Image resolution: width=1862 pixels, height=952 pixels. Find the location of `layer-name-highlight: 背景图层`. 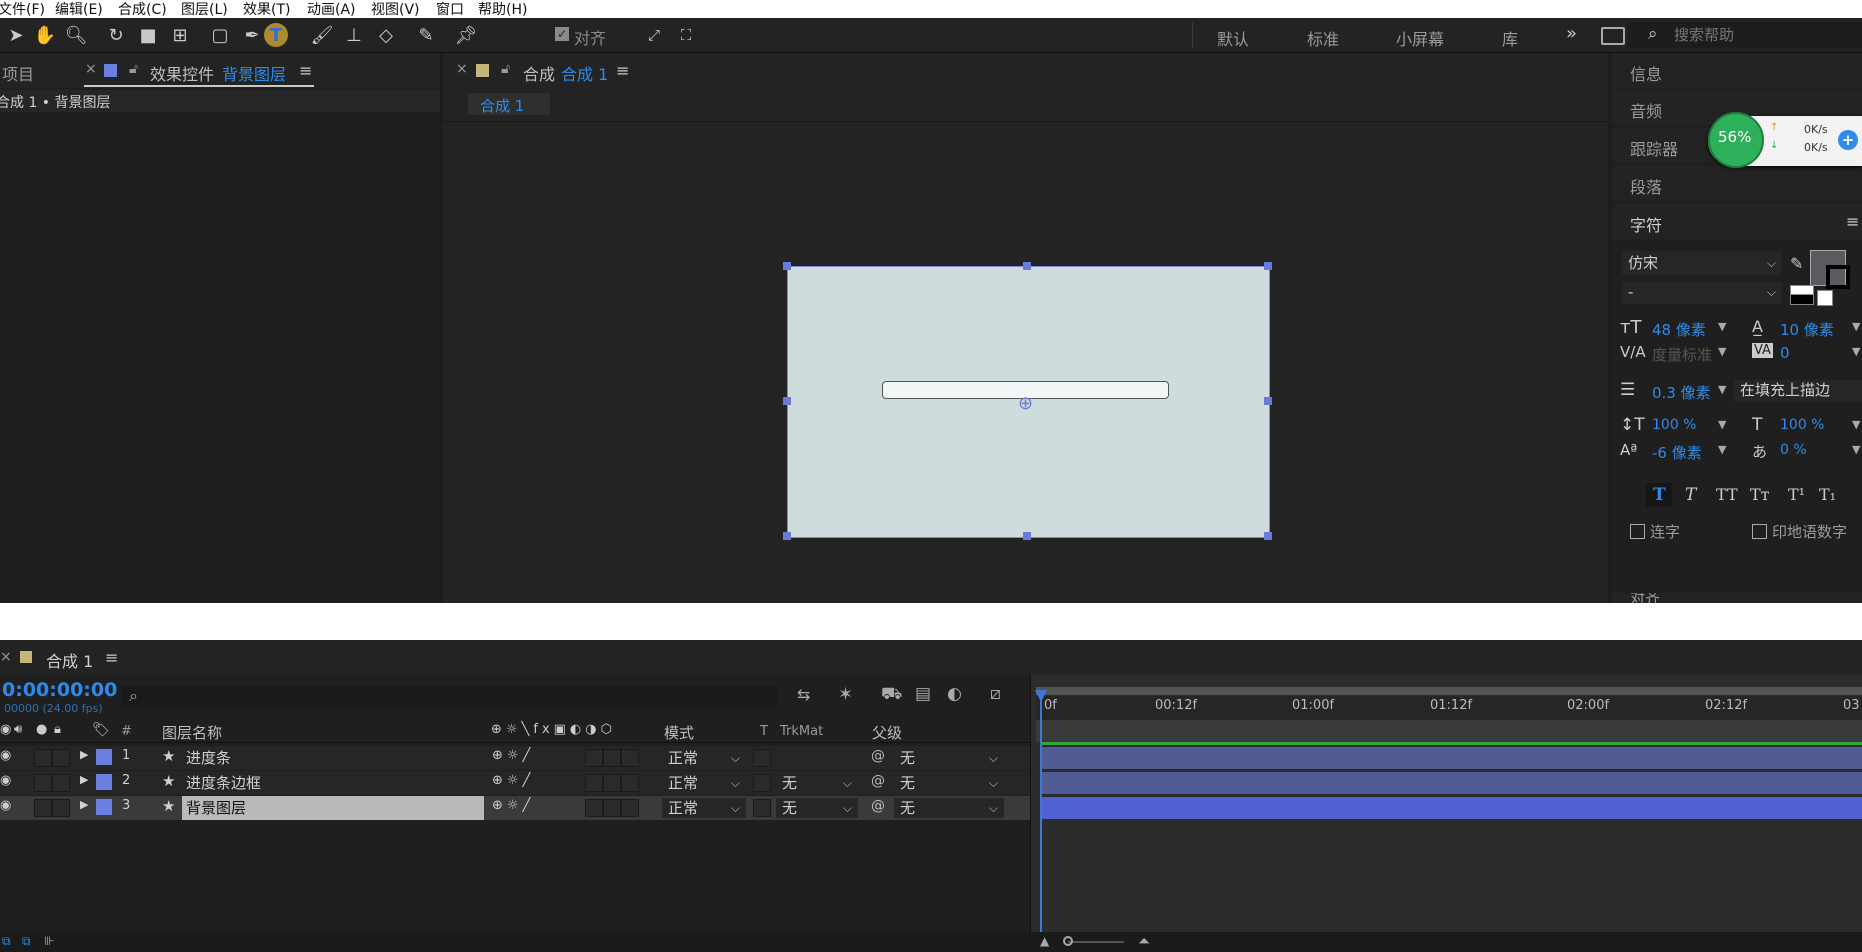

layer-name-highlight: 背景图层 is located at coordinates (333, 808).